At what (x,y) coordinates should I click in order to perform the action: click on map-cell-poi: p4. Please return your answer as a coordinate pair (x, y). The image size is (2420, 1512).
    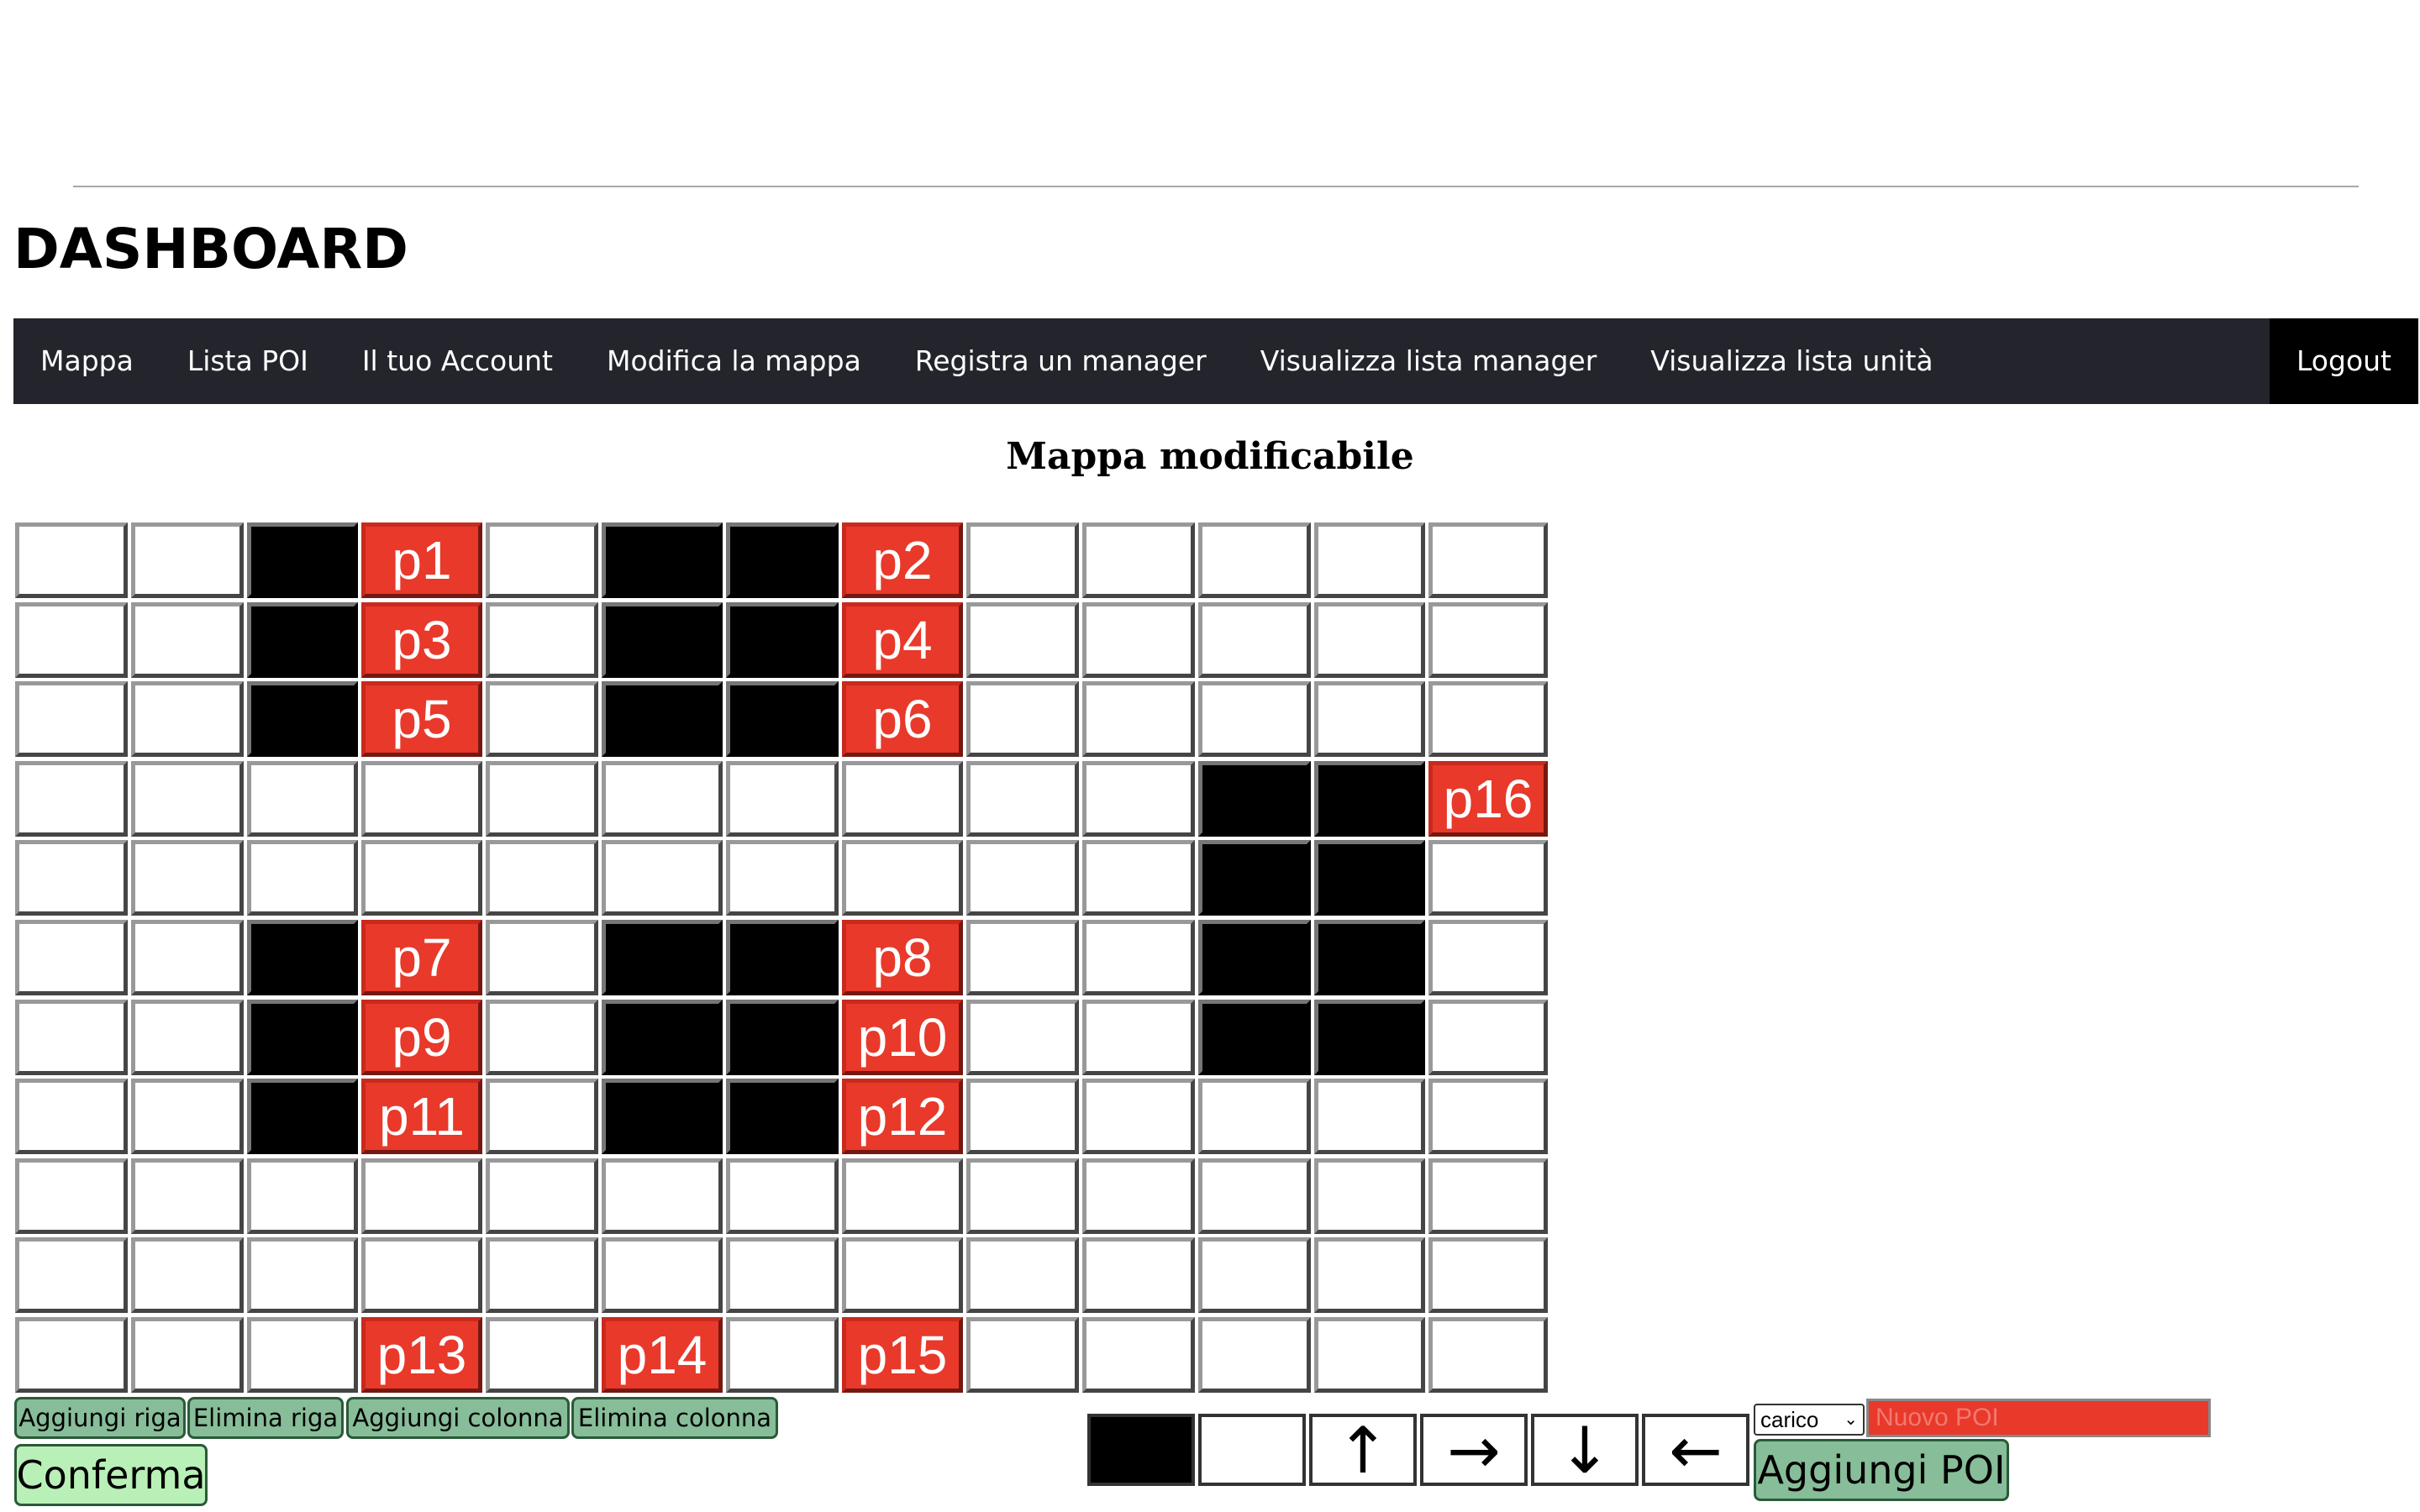
    Looking at the image, I should click on (902, 640).